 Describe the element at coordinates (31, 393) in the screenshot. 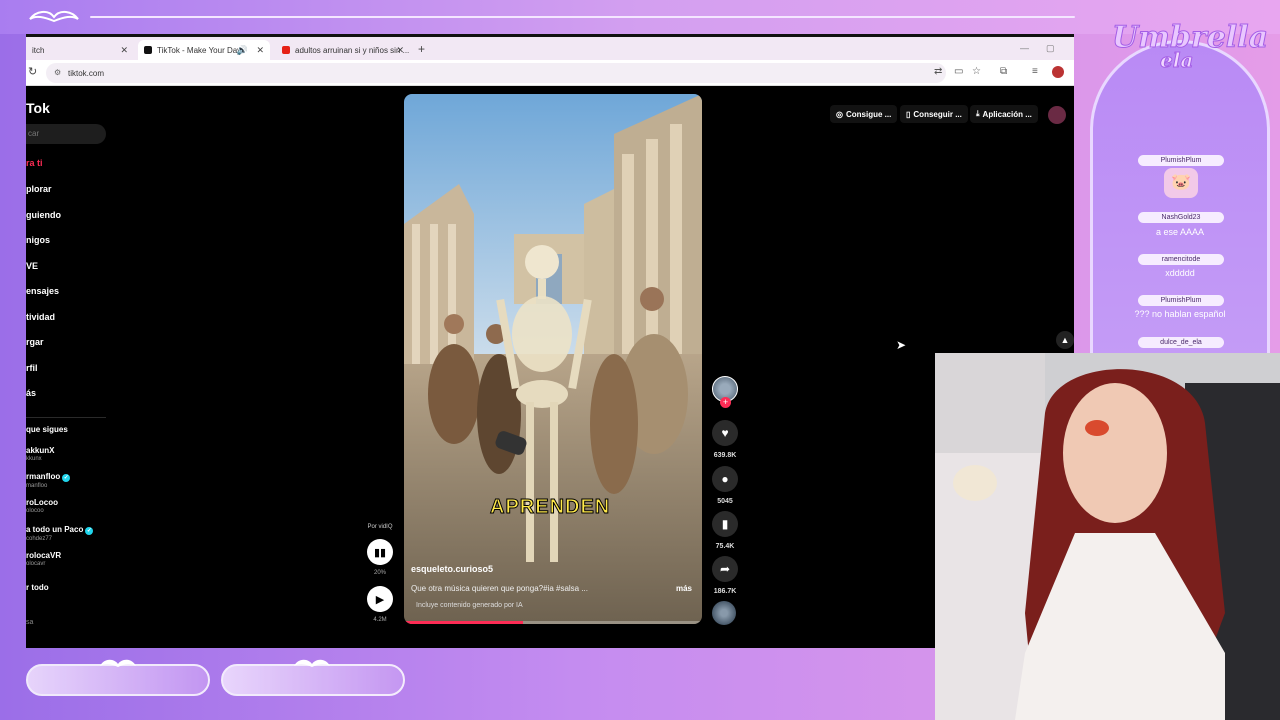

I see `nav-more: ás` at that location.